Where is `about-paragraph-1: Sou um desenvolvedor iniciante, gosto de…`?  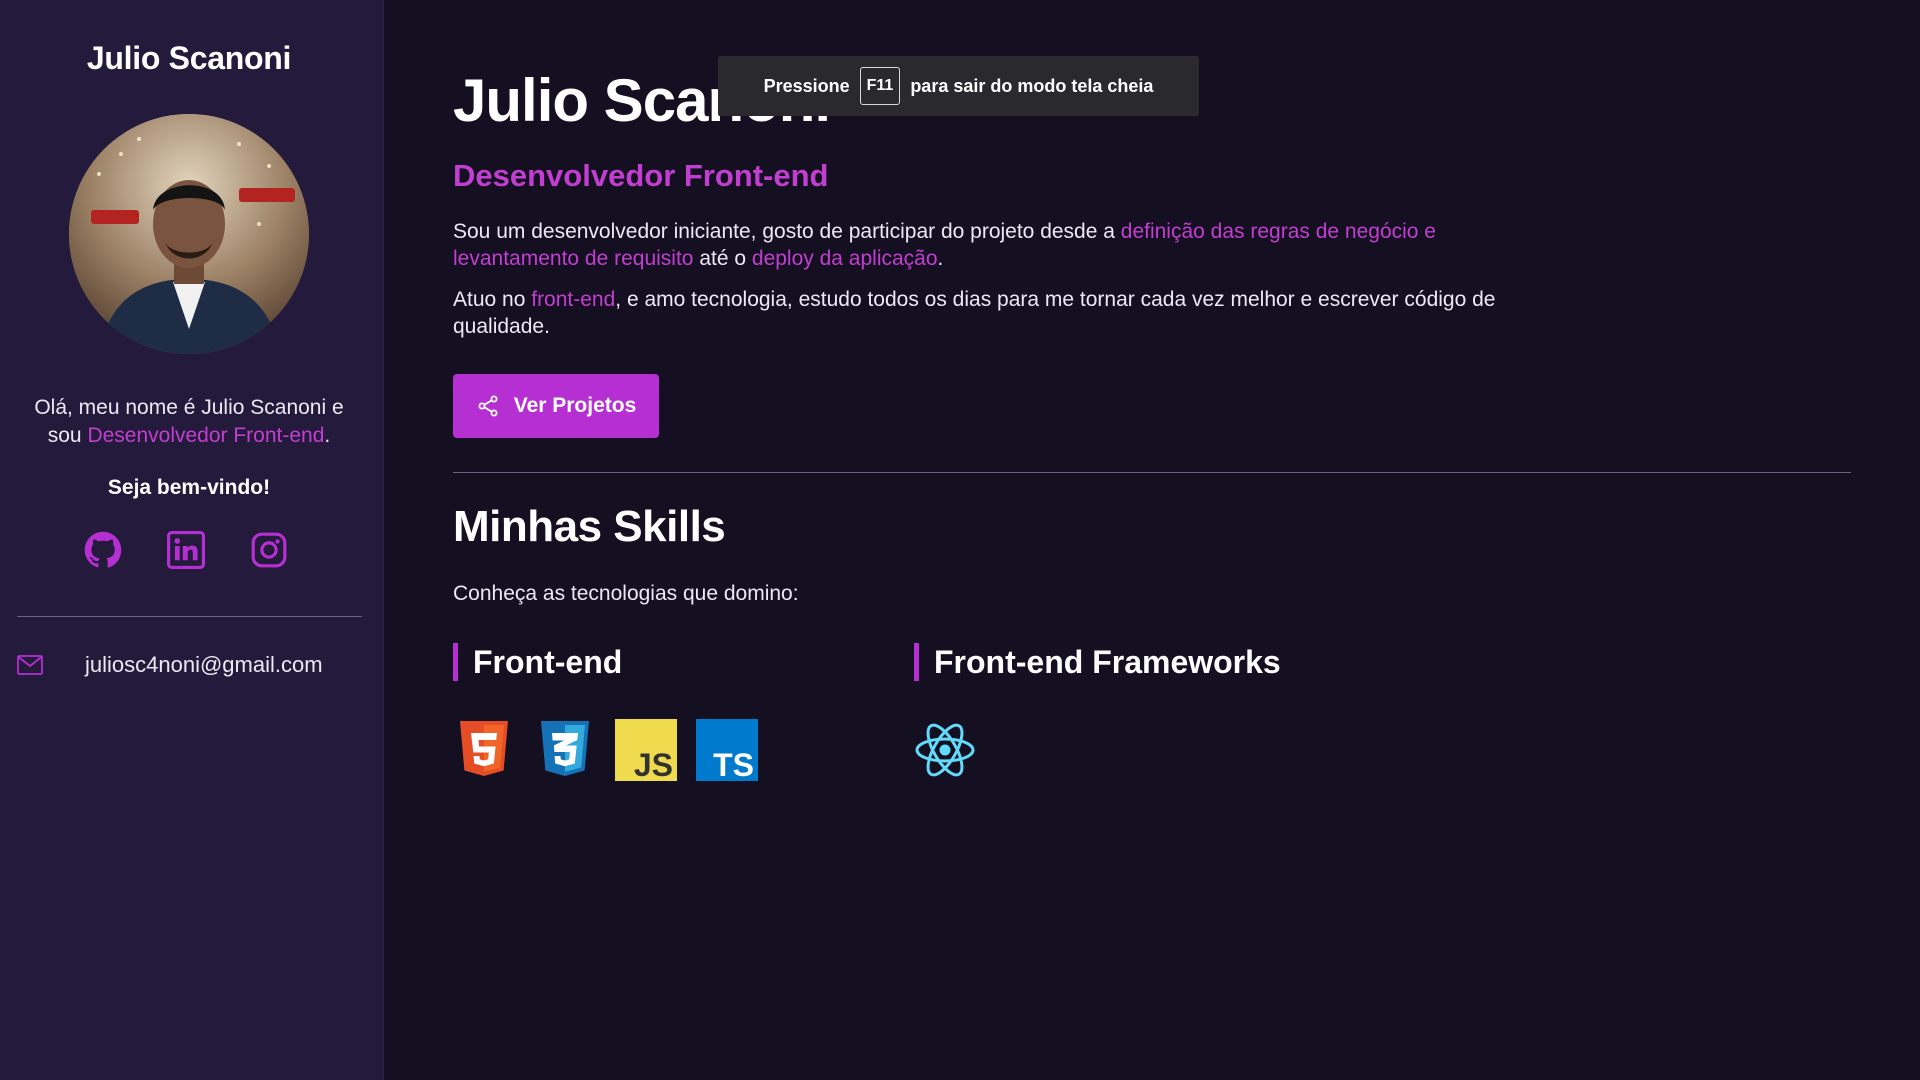
about-paragraph-1: Sou um desenvolvedor iniciante, gosto de… is located at coordinates (978, 245).